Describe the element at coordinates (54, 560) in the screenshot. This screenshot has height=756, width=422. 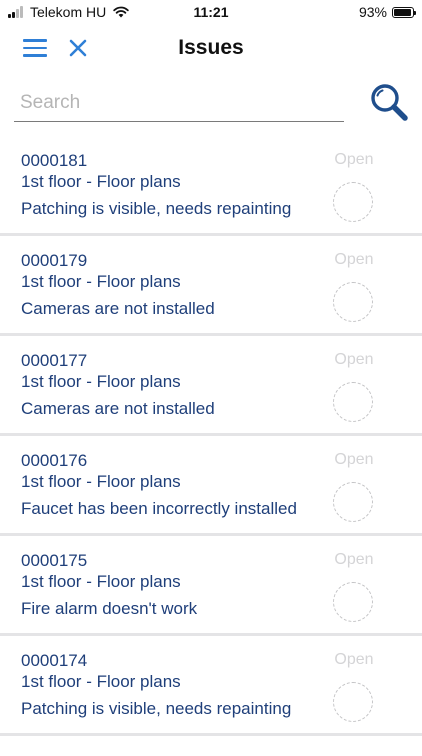
I see `issue-id: 0000175` at that location.